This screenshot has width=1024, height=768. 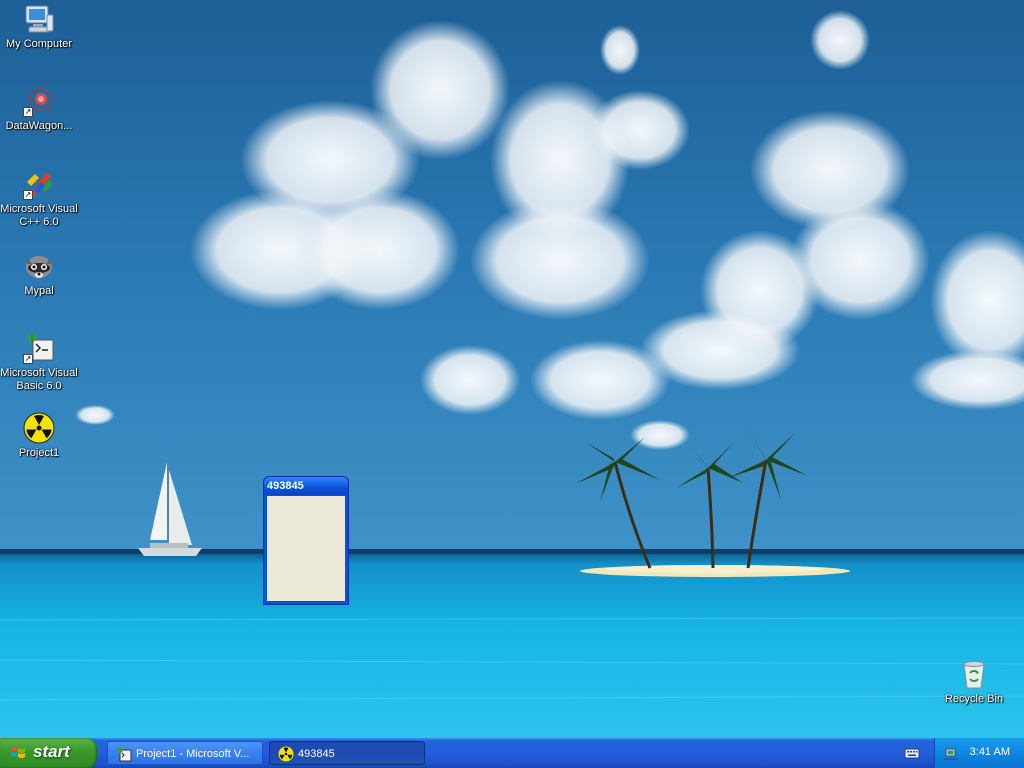 I want to click on window-client-area, so click(x=306, y=548).